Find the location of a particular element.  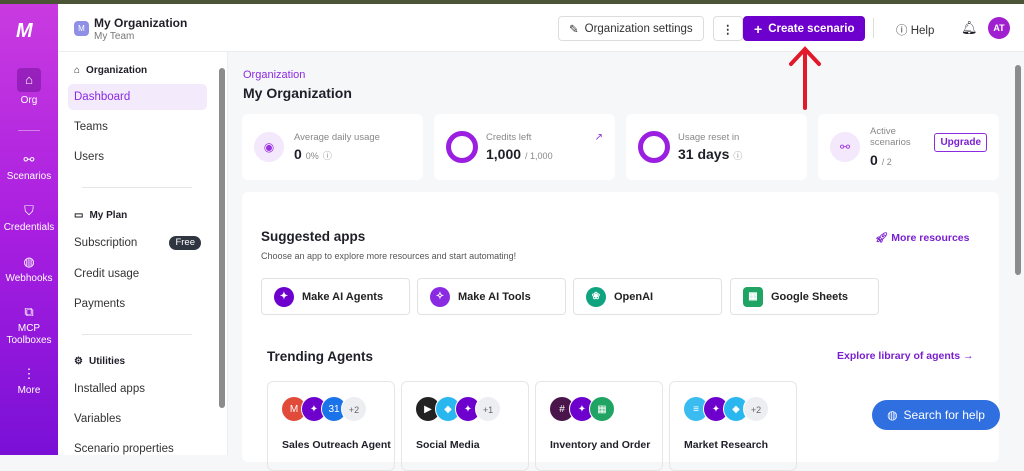

kebab-icon: ⋮ is located at coordinates (728, 29).